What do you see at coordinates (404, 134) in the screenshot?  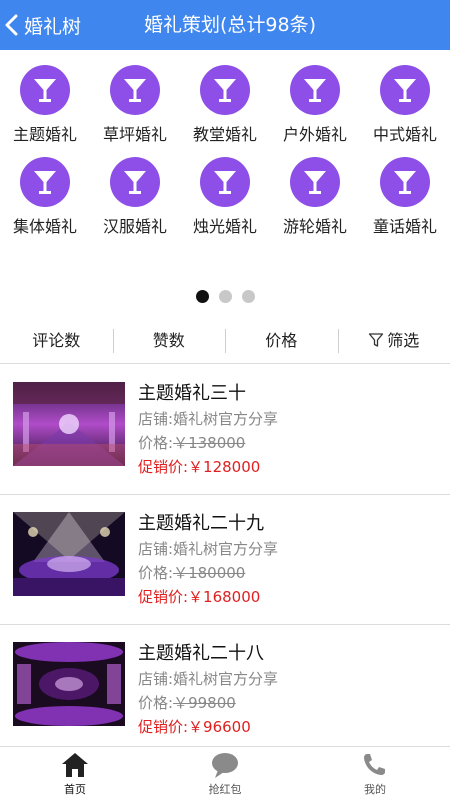 I see `category-label: 中式婚礼` at bounding box center [404, 134].